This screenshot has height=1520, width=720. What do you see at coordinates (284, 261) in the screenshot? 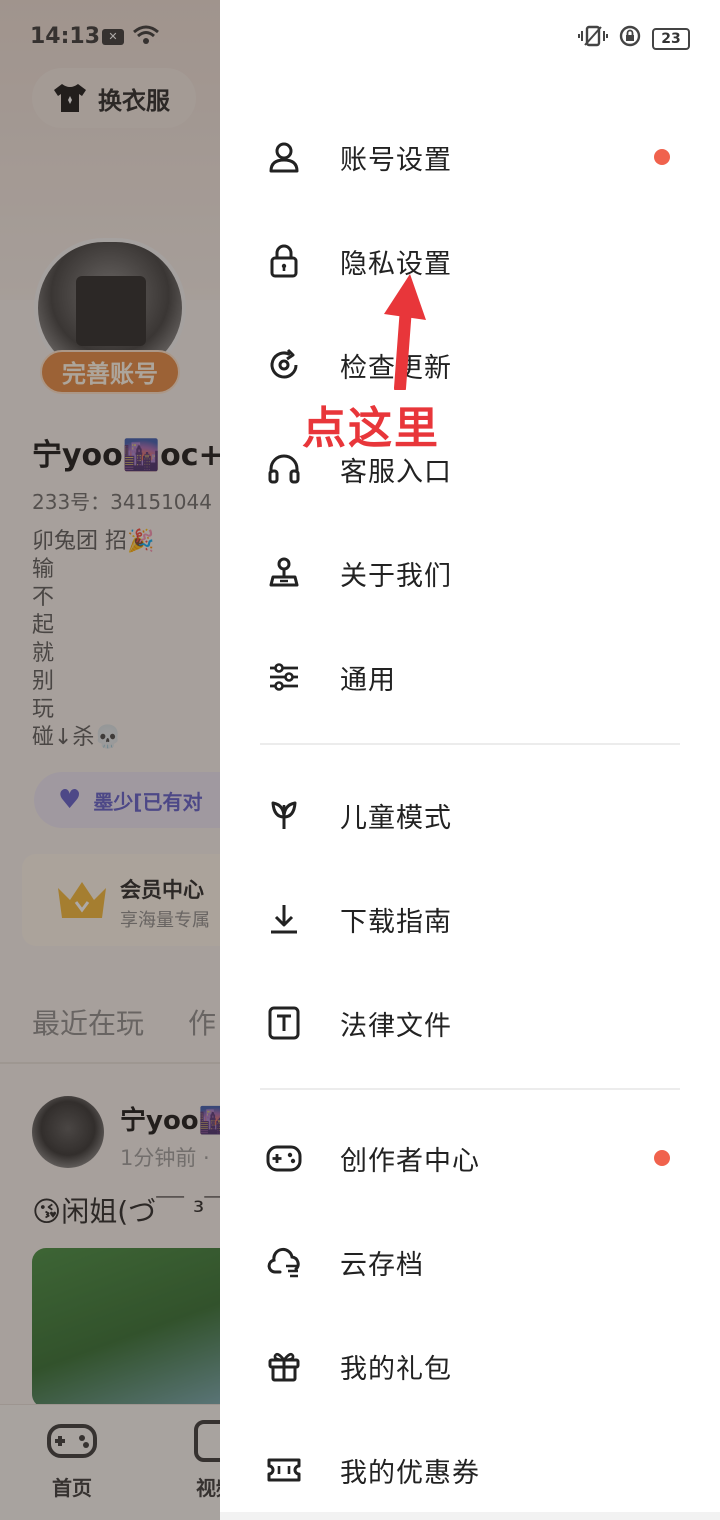
I see `lock-icon` at bounding box center [284, 261].